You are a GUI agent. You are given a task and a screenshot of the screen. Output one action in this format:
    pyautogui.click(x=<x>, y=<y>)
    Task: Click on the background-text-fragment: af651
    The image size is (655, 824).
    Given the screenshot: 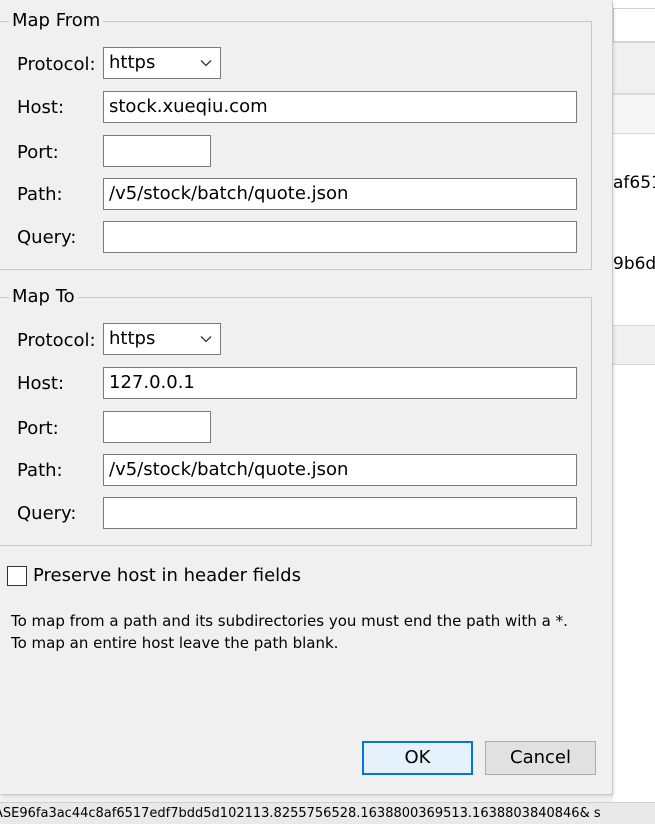 What is the action you would take?
    pyautogui.click(x=634, y=183)
    